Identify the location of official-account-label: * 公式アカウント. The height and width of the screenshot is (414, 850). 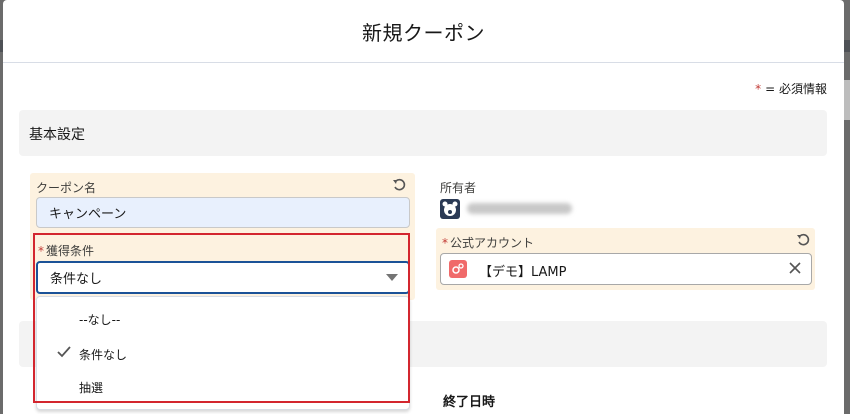
(488, 242).